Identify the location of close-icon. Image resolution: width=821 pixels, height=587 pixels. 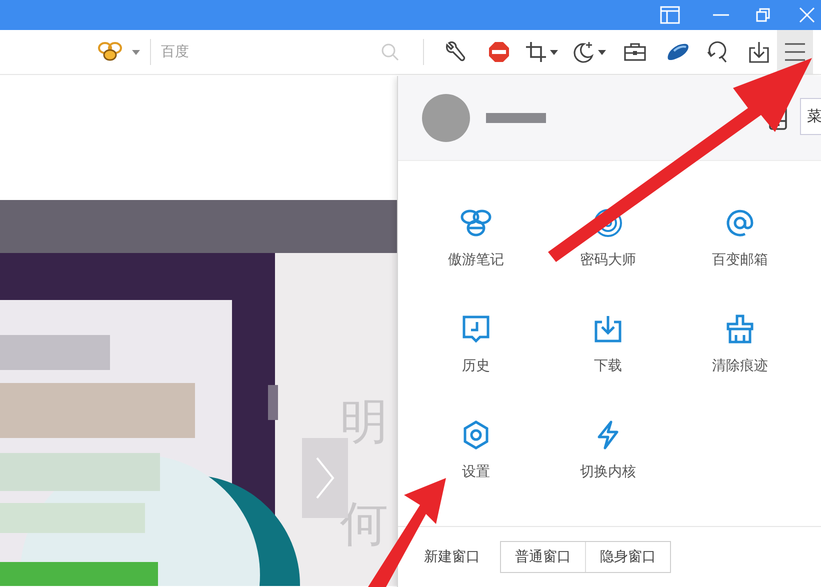
(807, 15).